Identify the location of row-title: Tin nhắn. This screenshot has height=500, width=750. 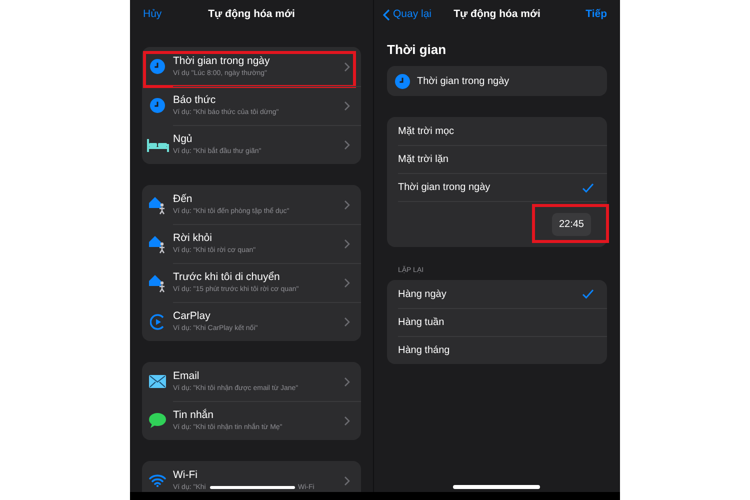
(193, 415).